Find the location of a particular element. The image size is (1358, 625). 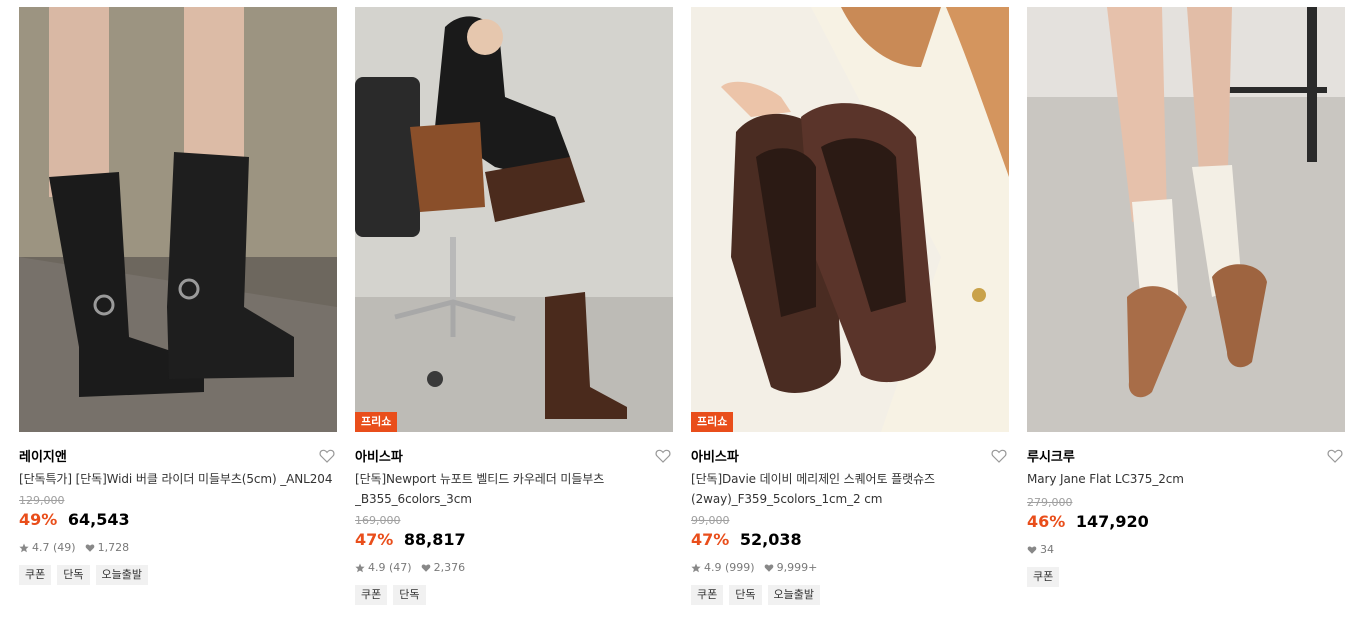

like-count: 2,376 is located at coordinates (449, 567).